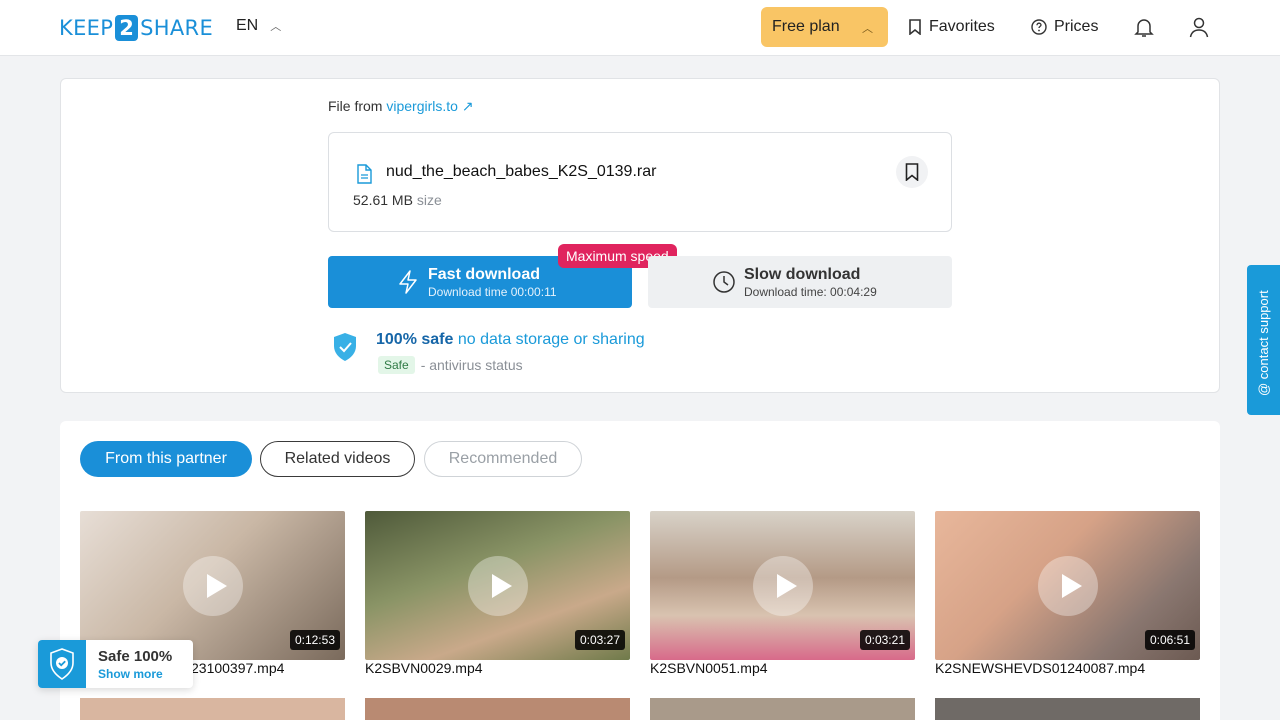 The height and width of the screenshot is (720, 1280). I want to click on contact-support-label: @ contact support, so click(1263, 343).